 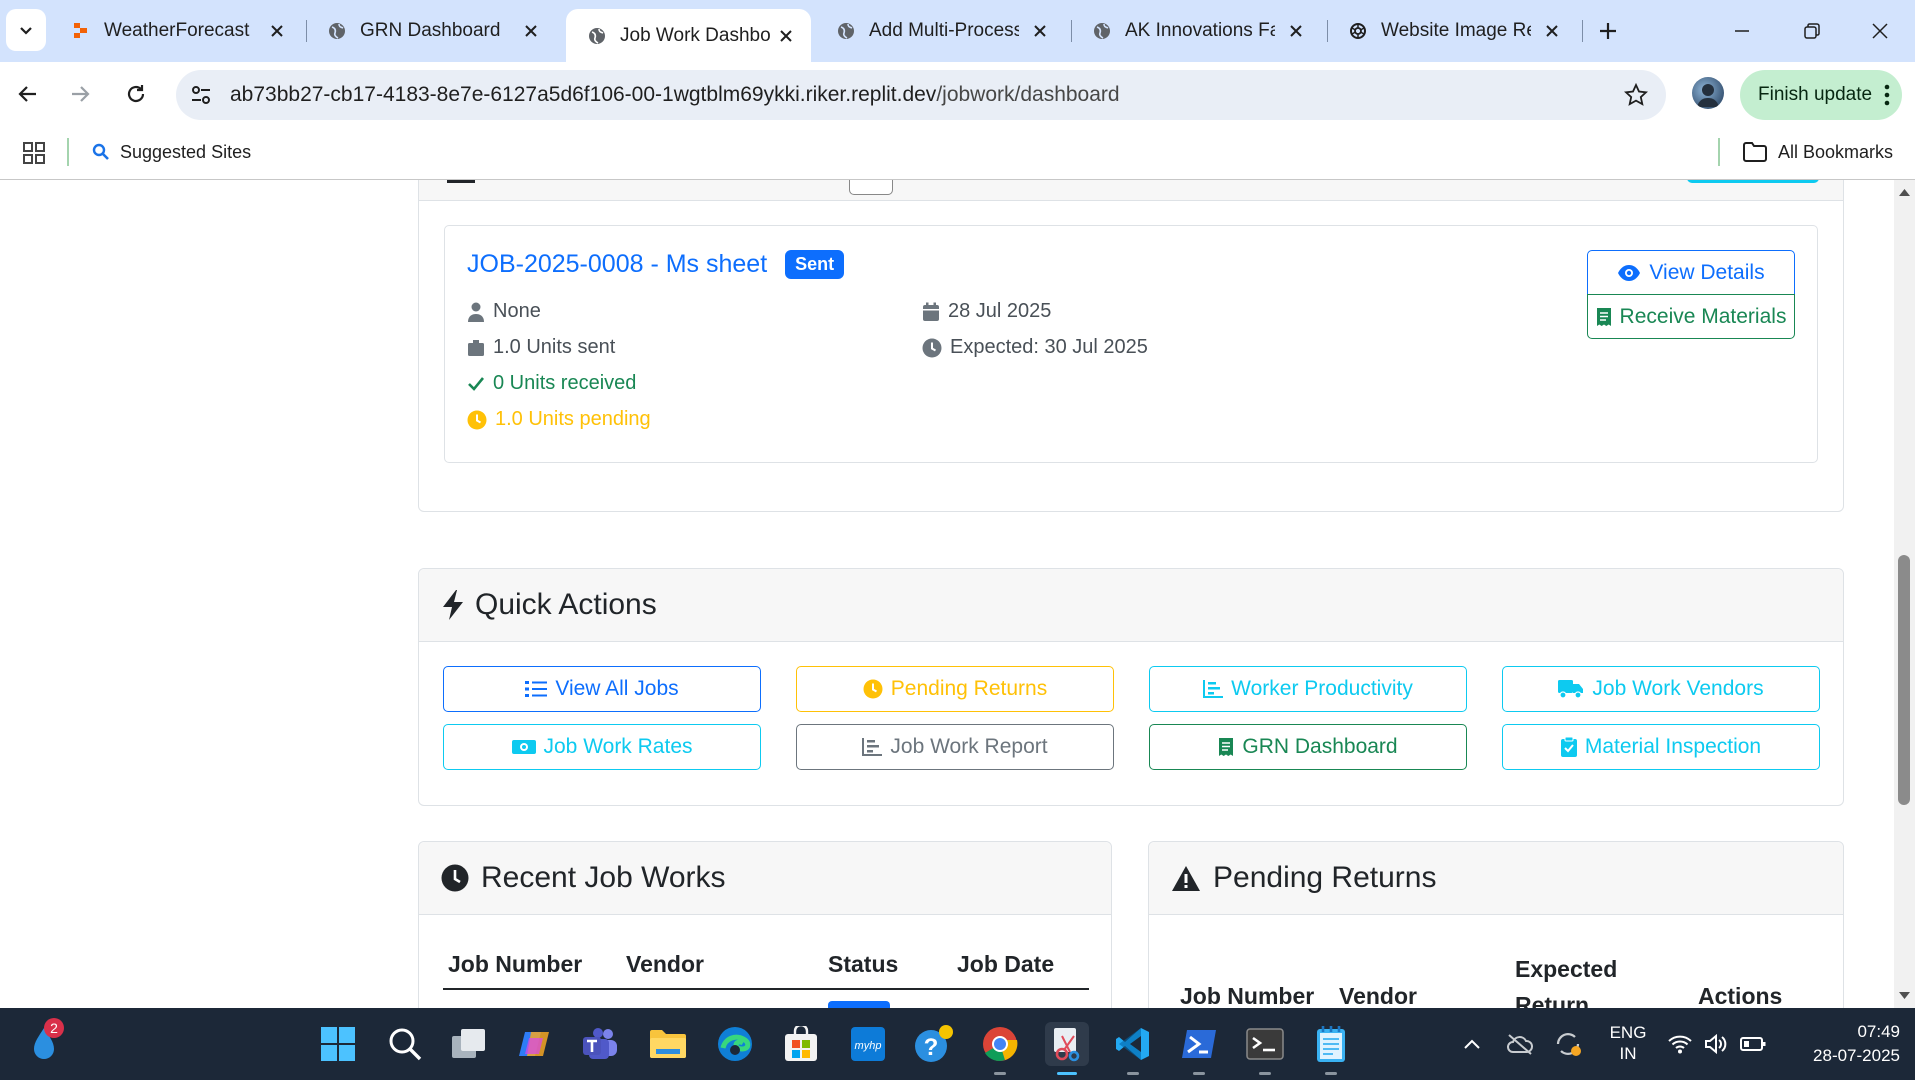 I want to click on clock: 07:49 28-07-2025, so click(x=1850, y=1044).